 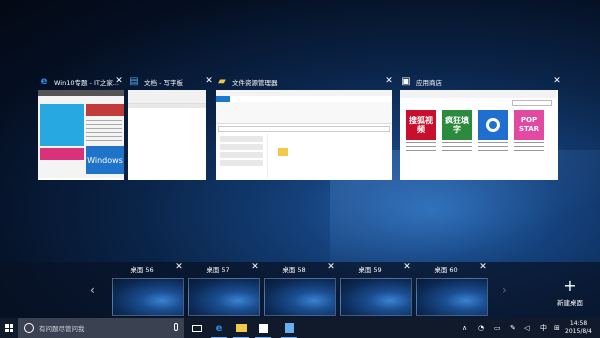 I want to click on store-app-tile, so click(x=493, y=125).